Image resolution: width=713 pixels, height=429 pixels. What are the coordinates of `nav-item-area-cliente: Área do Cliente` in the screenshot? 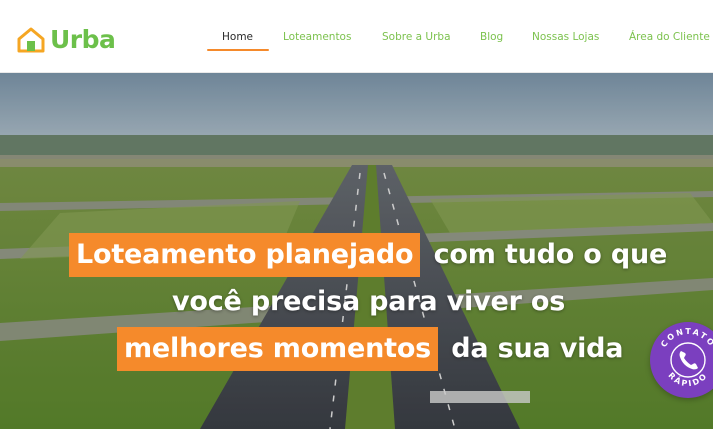 It's located at (669, 37).